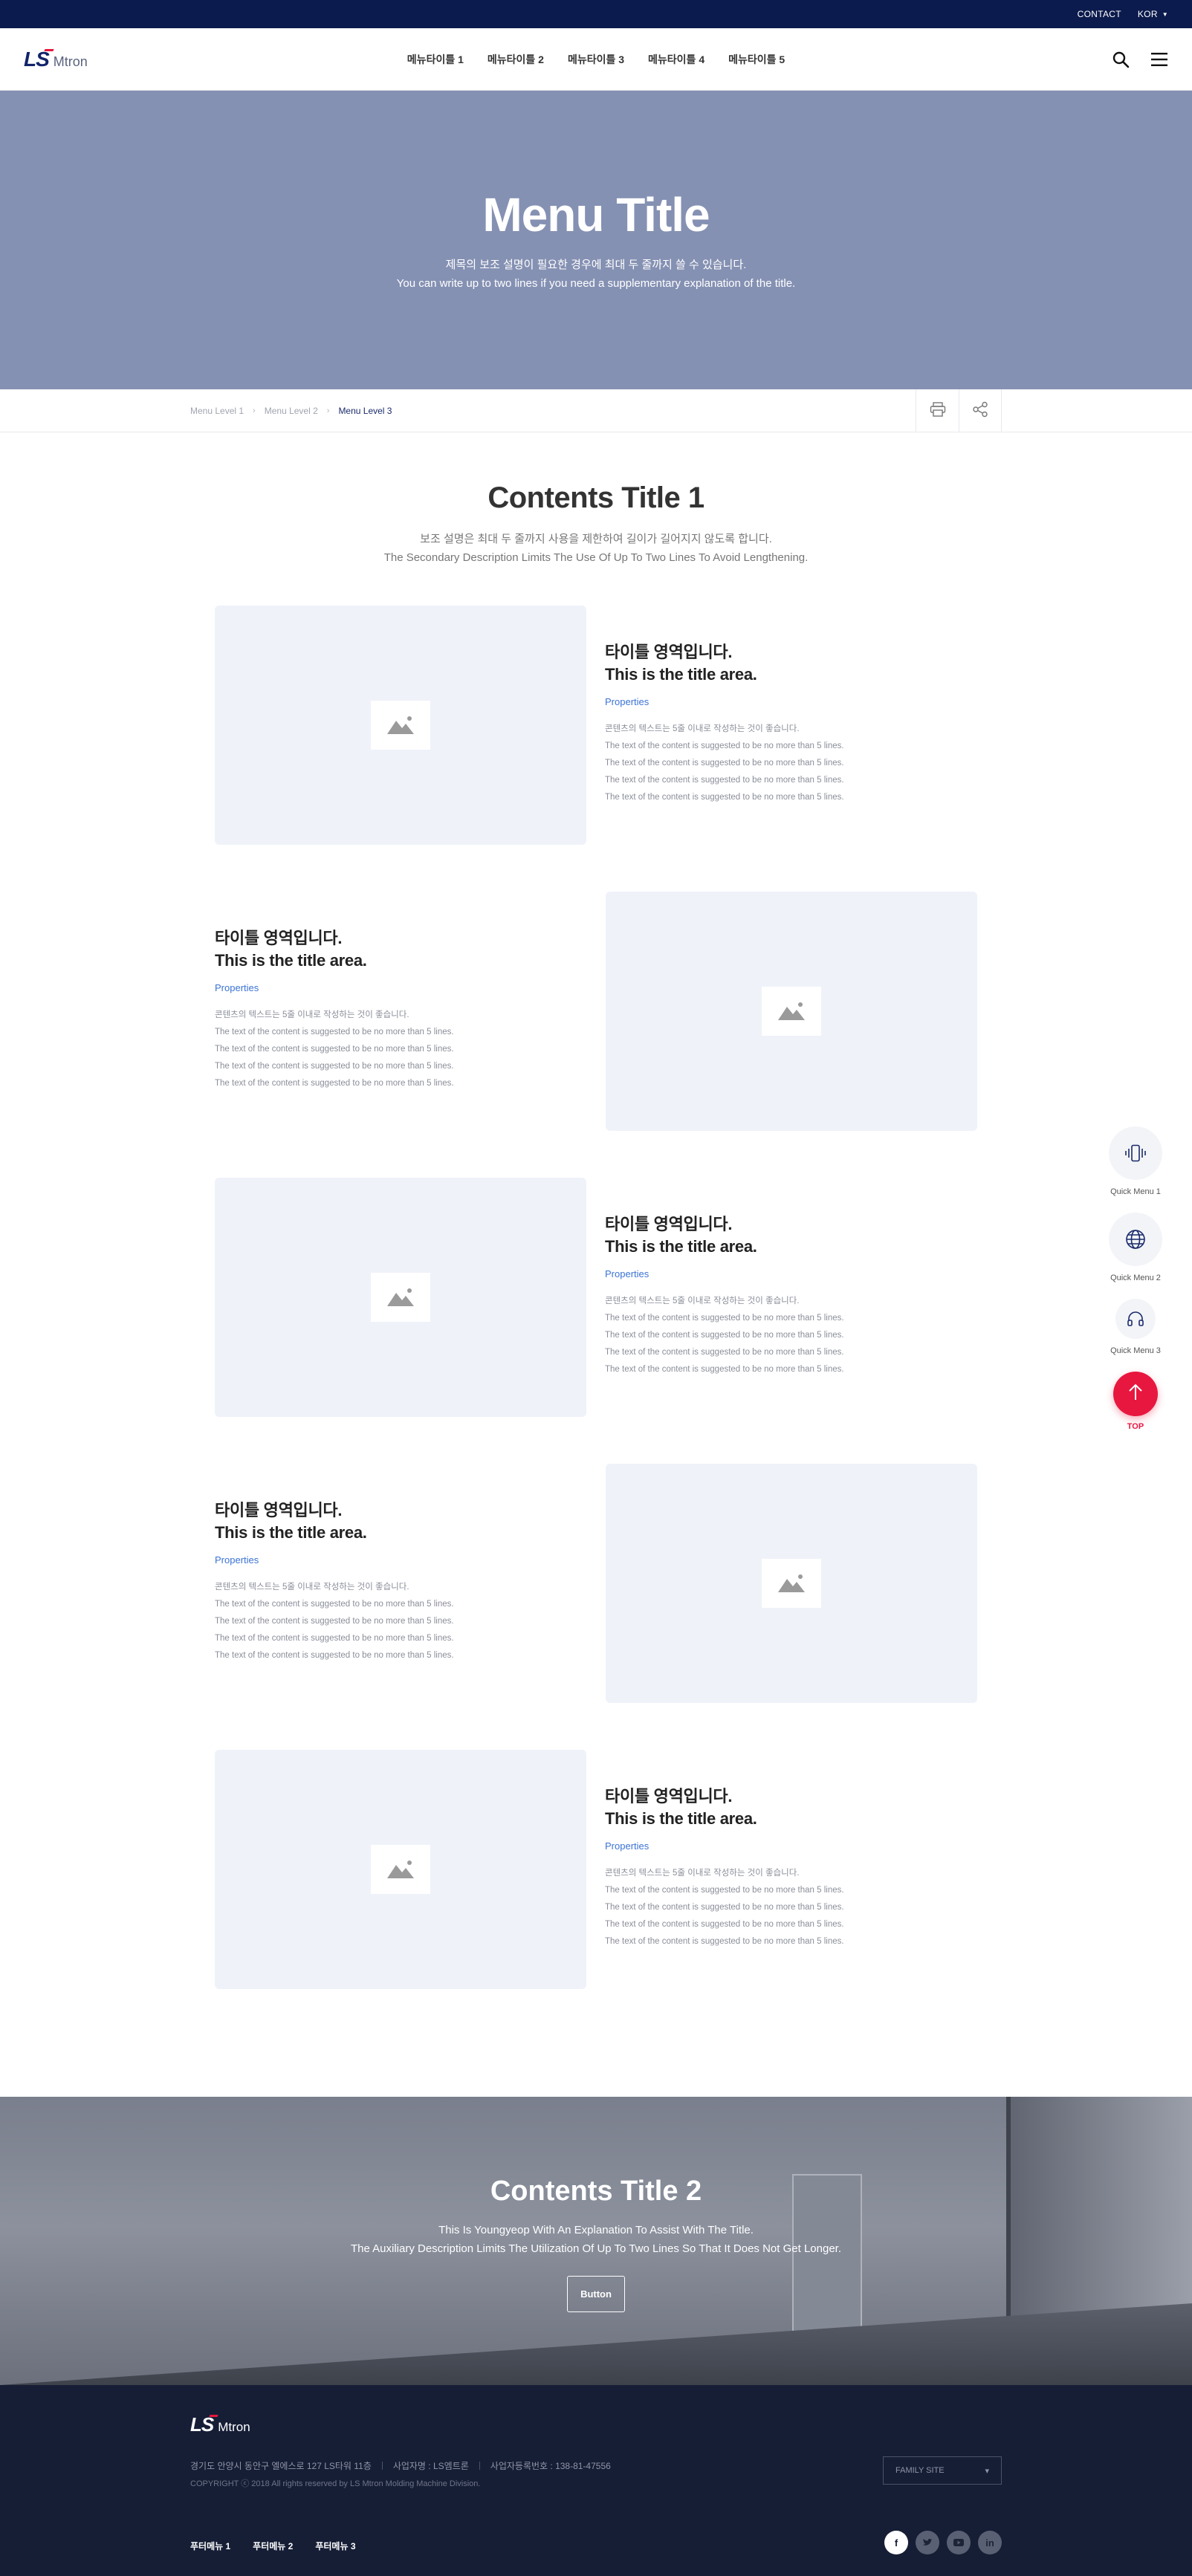  Describe the element at coordinates (1135, 1161) in the screenshot. I see `quick-menu-item-1: Quick Menu 1` at that location.